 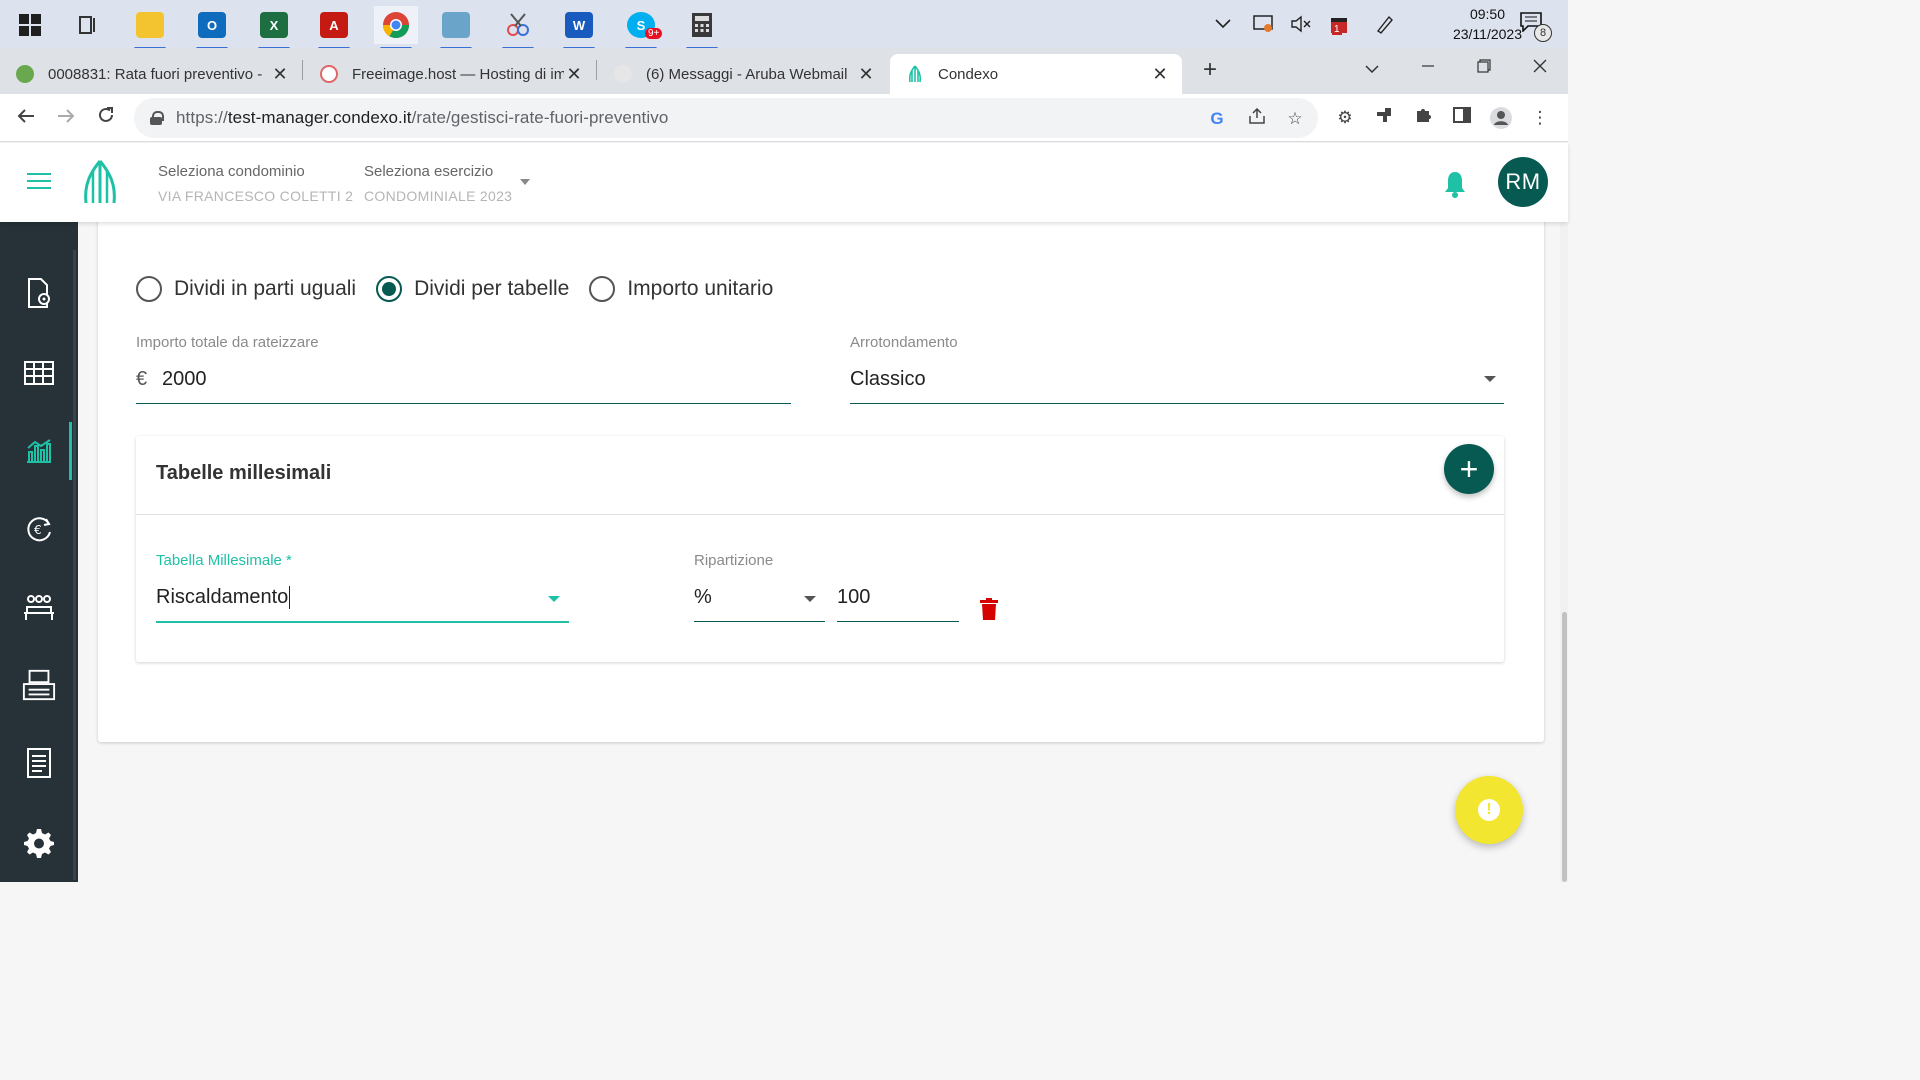 I want to click on radio-checked-icon, so click(x=389, y=289).